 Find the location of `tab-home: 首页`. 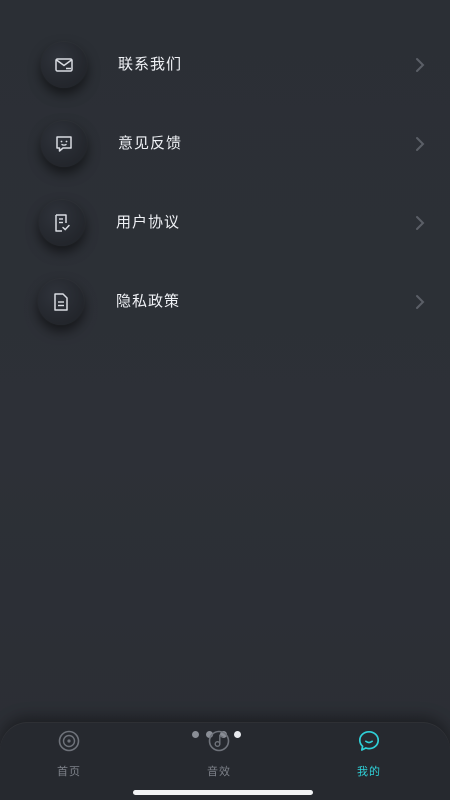

tab-home: 首页 is located at coordinates (69, 756).